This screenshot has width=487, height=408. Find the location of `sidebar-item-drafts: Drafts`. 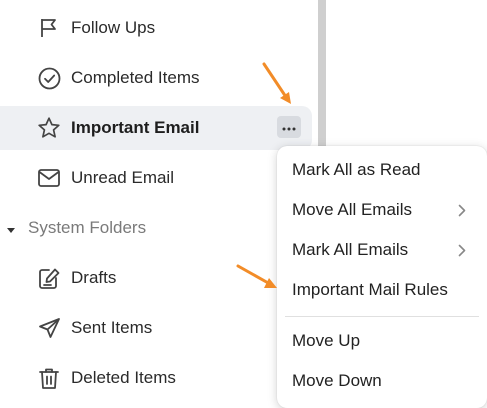

sidebar-item-drafts: Drafts is located at coordinates (156, 278).